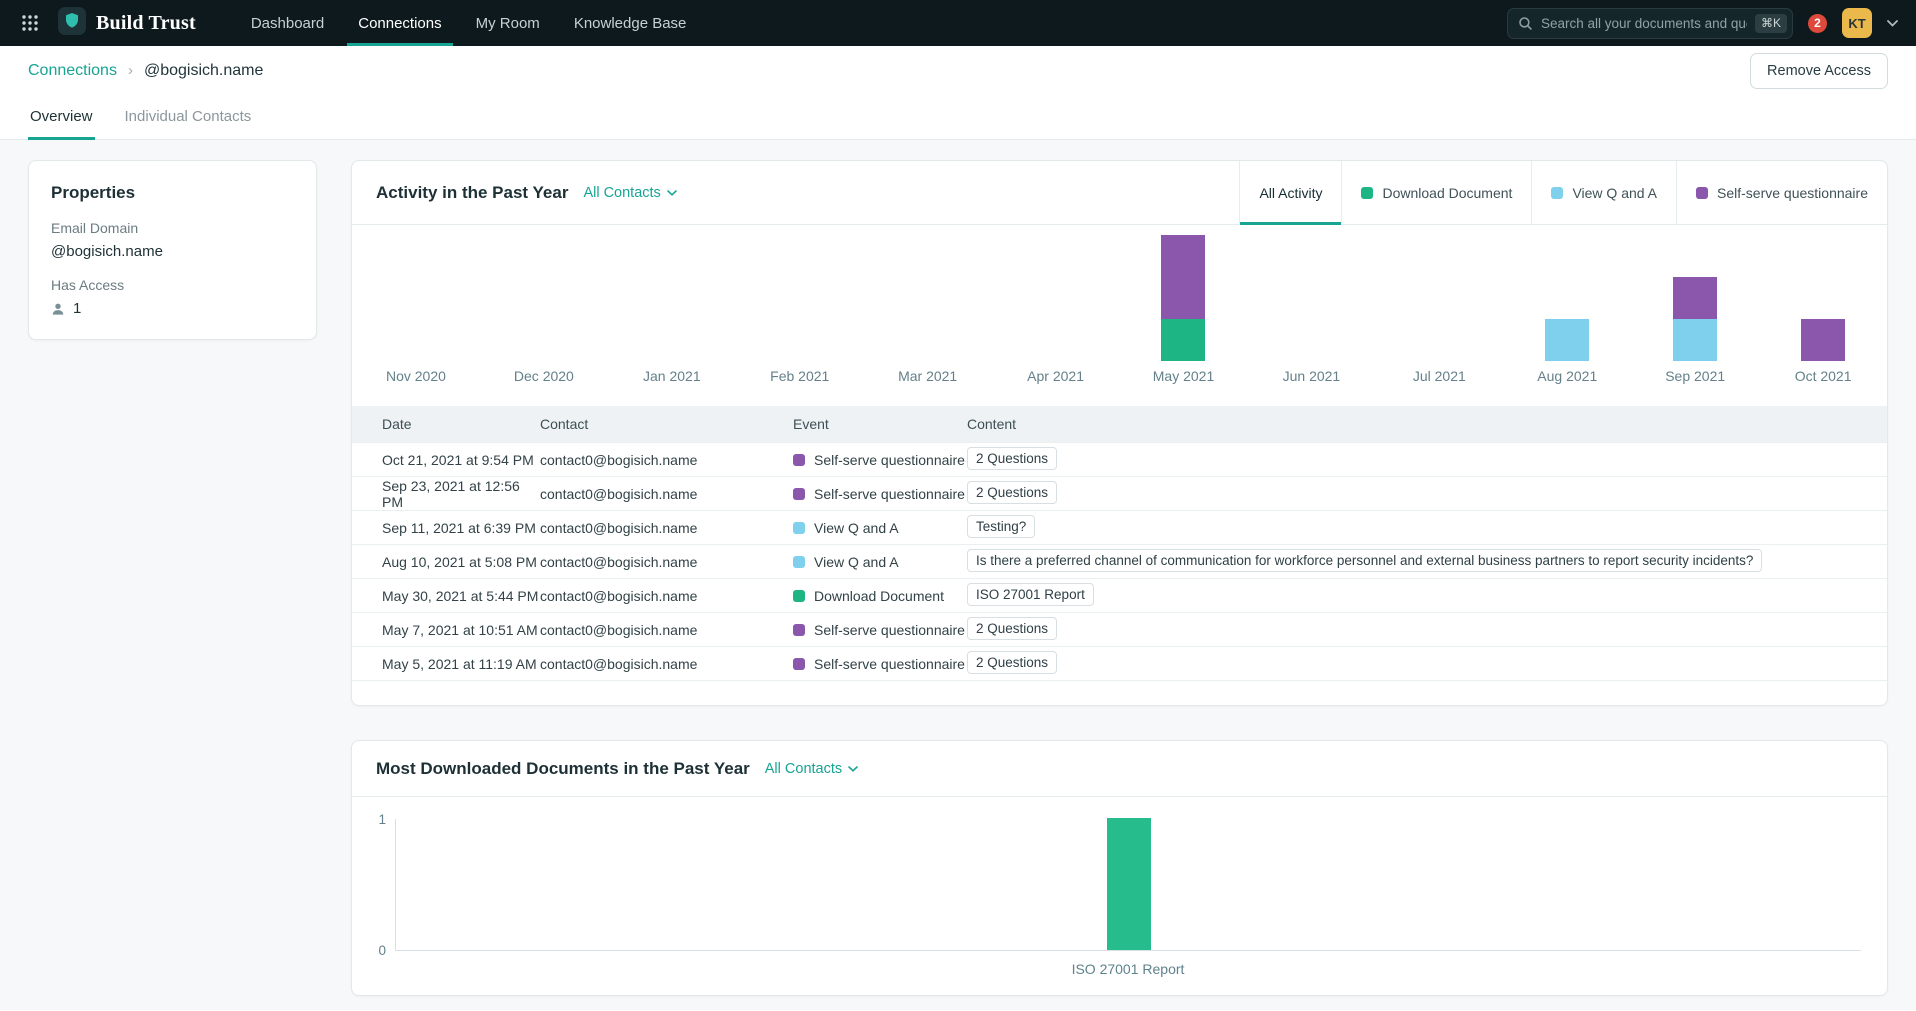 The height and width of the screenshot is (1011, 1916). I want to click on month-label-sep-2021: Sep 2021, so click(1695, 376).